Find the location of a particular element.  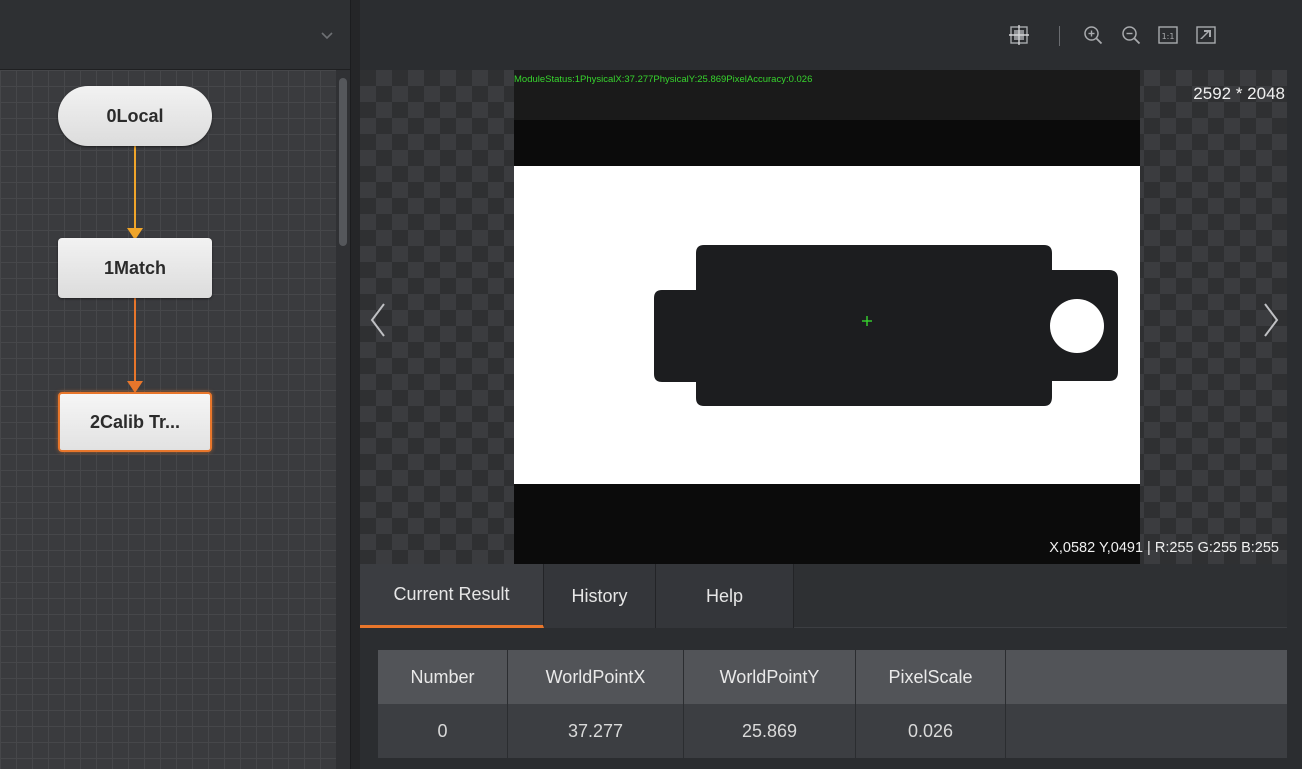

chevron-right-icon is located at coordinates (1271, 320).